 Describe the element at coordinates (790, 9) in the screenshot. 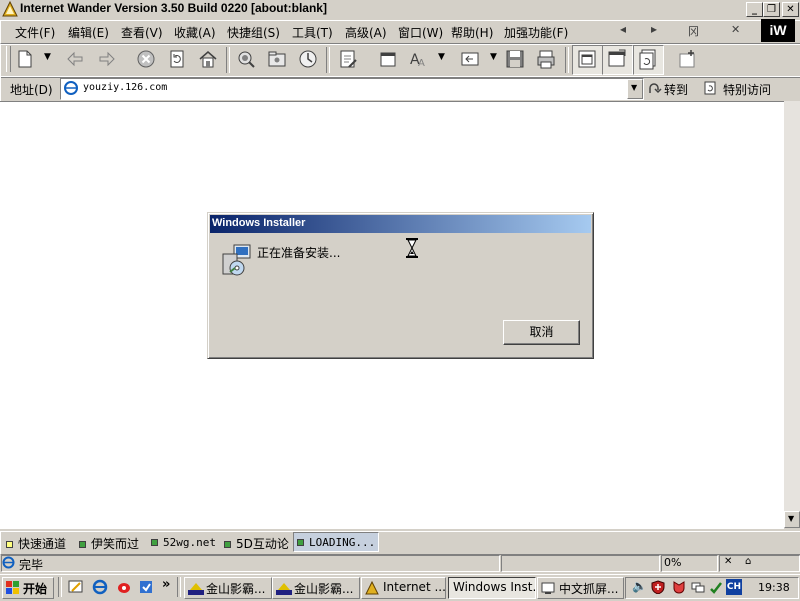

I see `close-button: ✕` at that location.